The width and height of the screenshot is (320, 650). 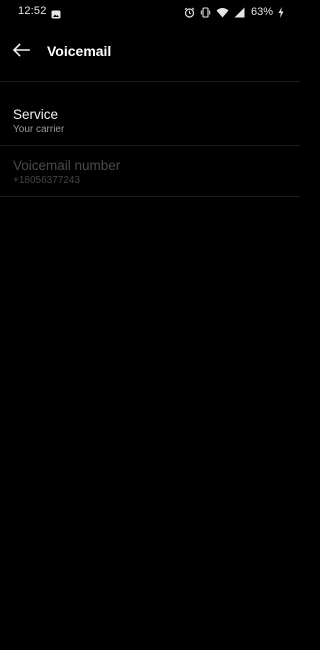 What do you see at coordinates (79, 51) in the screenshot?
I see `page-title: Voicemail` at bounding box center [79, 51].